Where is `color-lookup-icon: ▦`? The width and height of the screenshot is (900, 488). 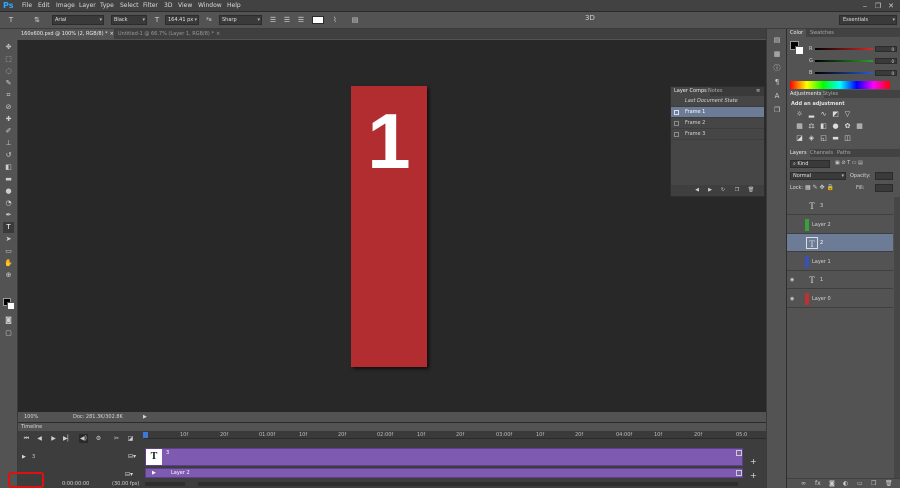
color-lookup-icon: ▦ is located at coordinates (859, 126).